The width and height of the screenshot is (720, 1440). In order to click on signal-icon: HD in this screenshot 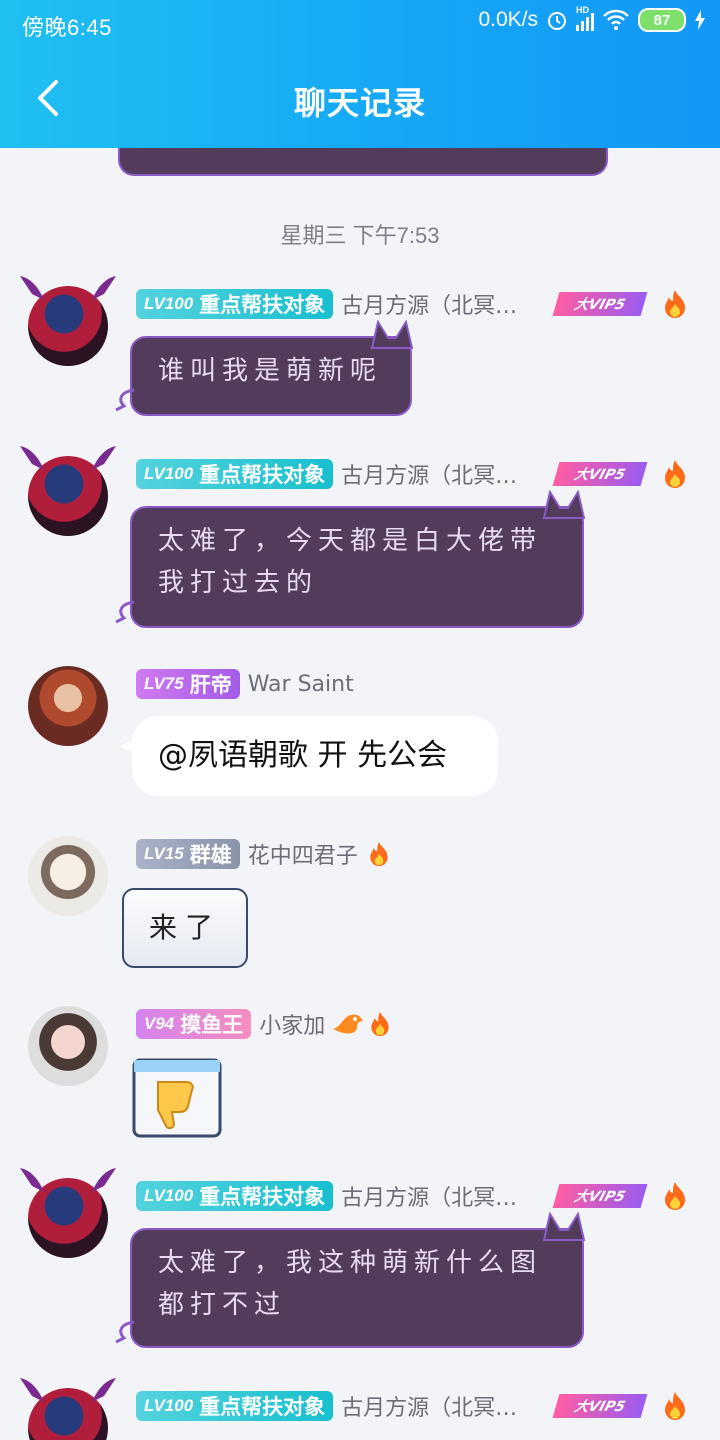, I will do `click(585, 18)`.